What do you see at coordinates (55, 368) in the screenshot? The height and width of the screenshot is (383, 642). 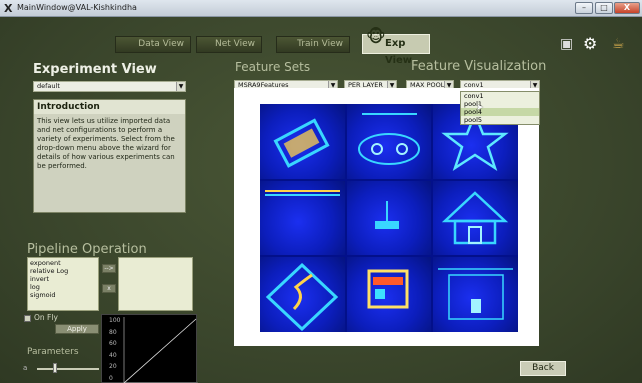 I see `parameter-slider-handle` at bounding box center [55, 368].